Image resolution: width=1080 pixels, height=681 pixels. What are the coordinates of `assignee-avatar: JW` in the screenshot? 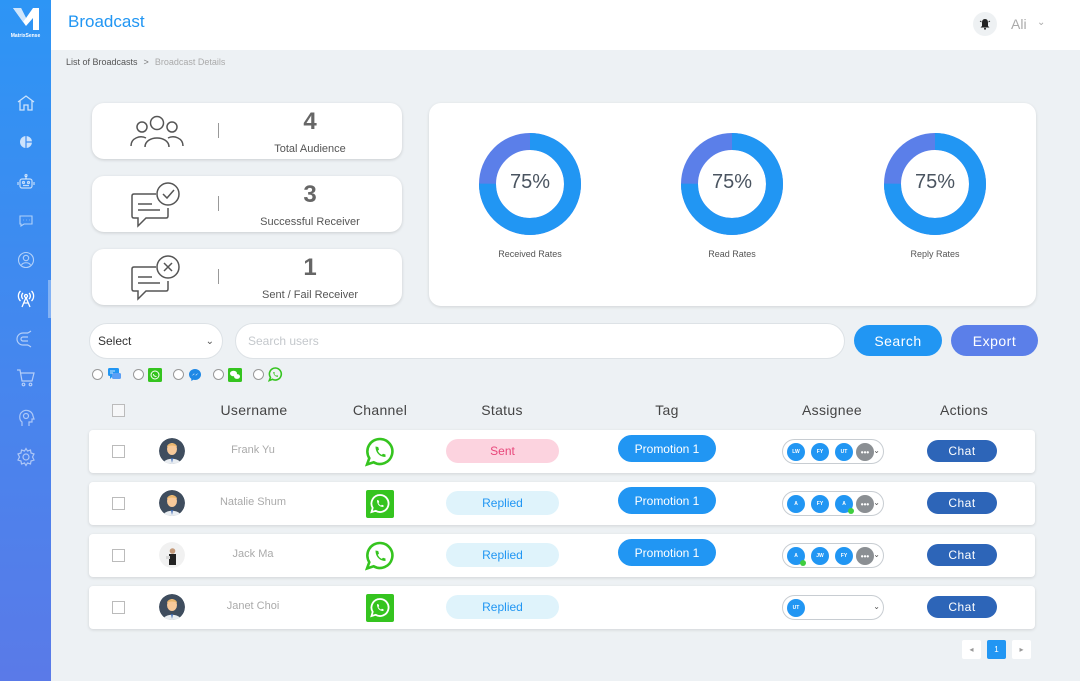 It's located at (820, 556).